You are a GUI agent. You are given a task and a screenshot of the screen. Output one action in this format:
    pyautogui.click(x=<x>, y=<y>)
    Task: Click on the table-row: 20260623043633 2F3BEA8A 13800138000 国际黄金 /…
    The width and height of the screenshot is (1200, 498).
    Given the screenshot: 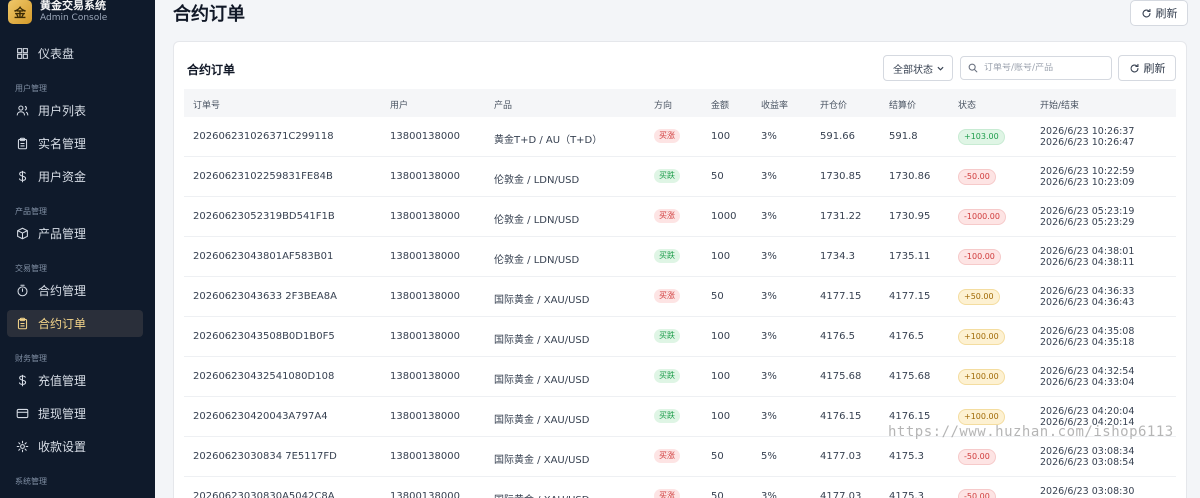 What is the action you would take?
    pyautogui.click(x=680, y=297)
    